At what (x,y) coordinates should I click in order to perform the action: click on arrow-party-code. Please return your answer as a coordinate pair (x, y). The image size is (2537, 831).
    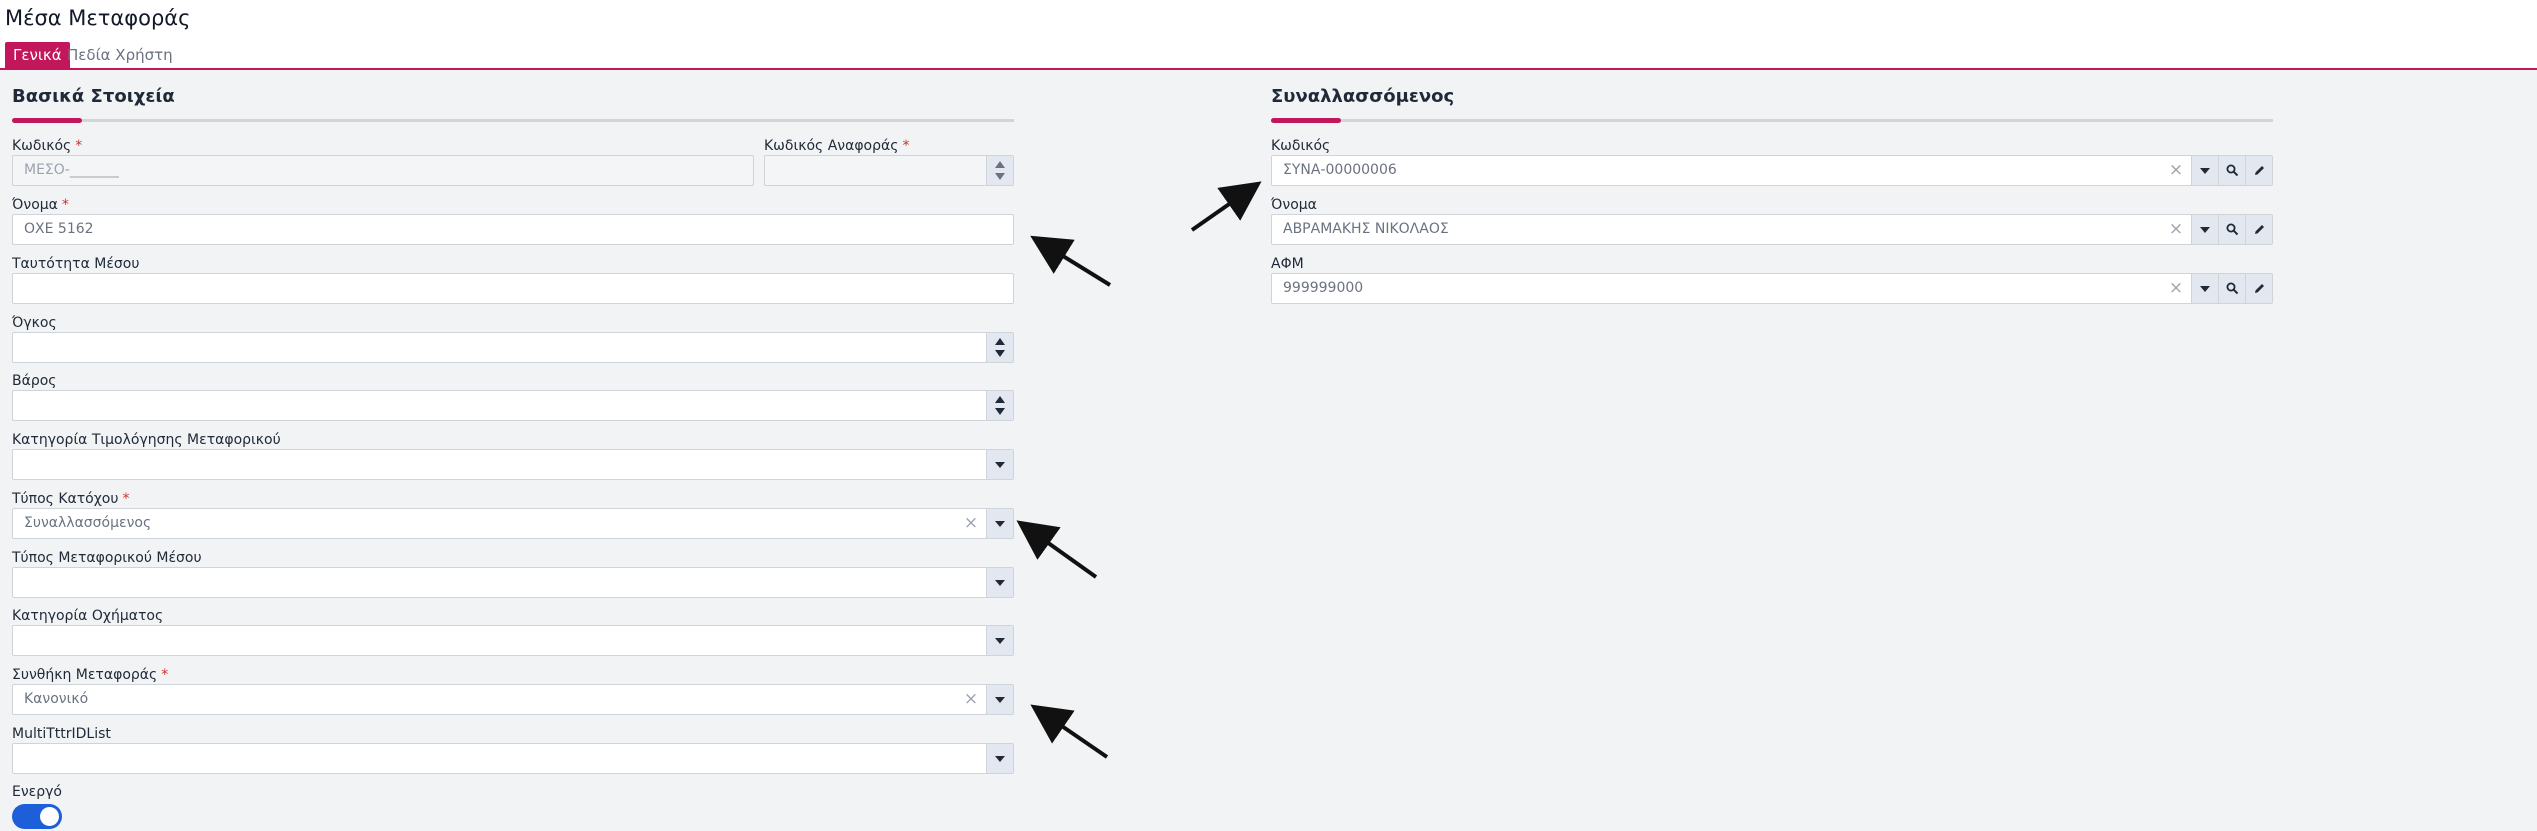
    Looking at the image, I should click on (1226, 206).